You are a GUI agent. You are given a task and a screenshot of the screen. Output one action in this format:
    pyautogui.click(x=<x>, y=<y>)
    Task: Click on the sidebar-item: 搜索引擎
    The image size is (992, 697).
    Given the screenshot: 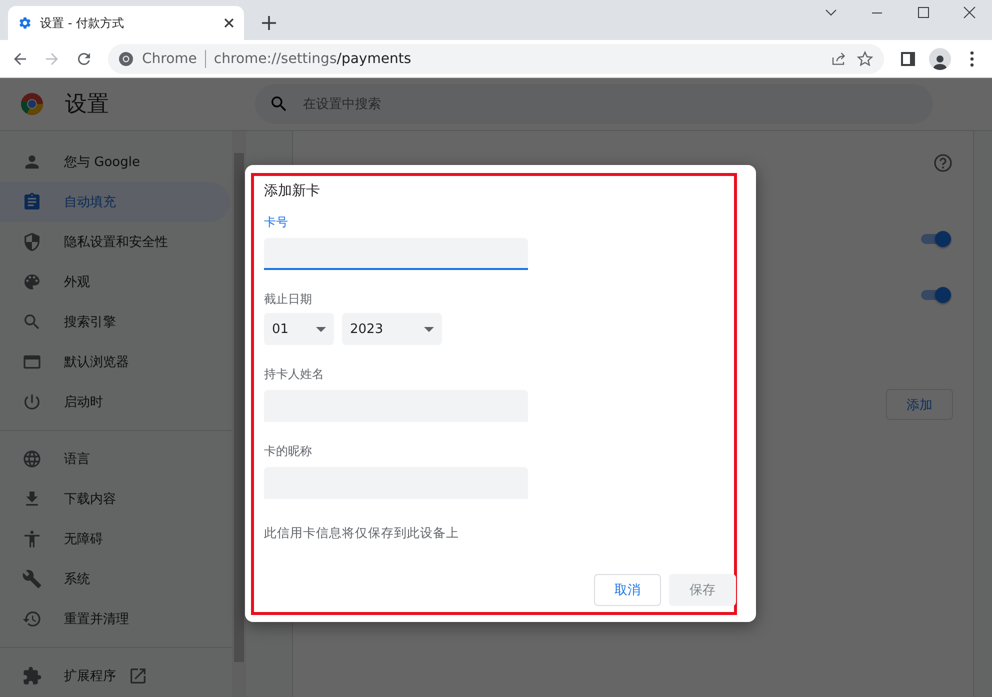 What is the action you would take?
    pyautogui.click(x=115, y=322)
    